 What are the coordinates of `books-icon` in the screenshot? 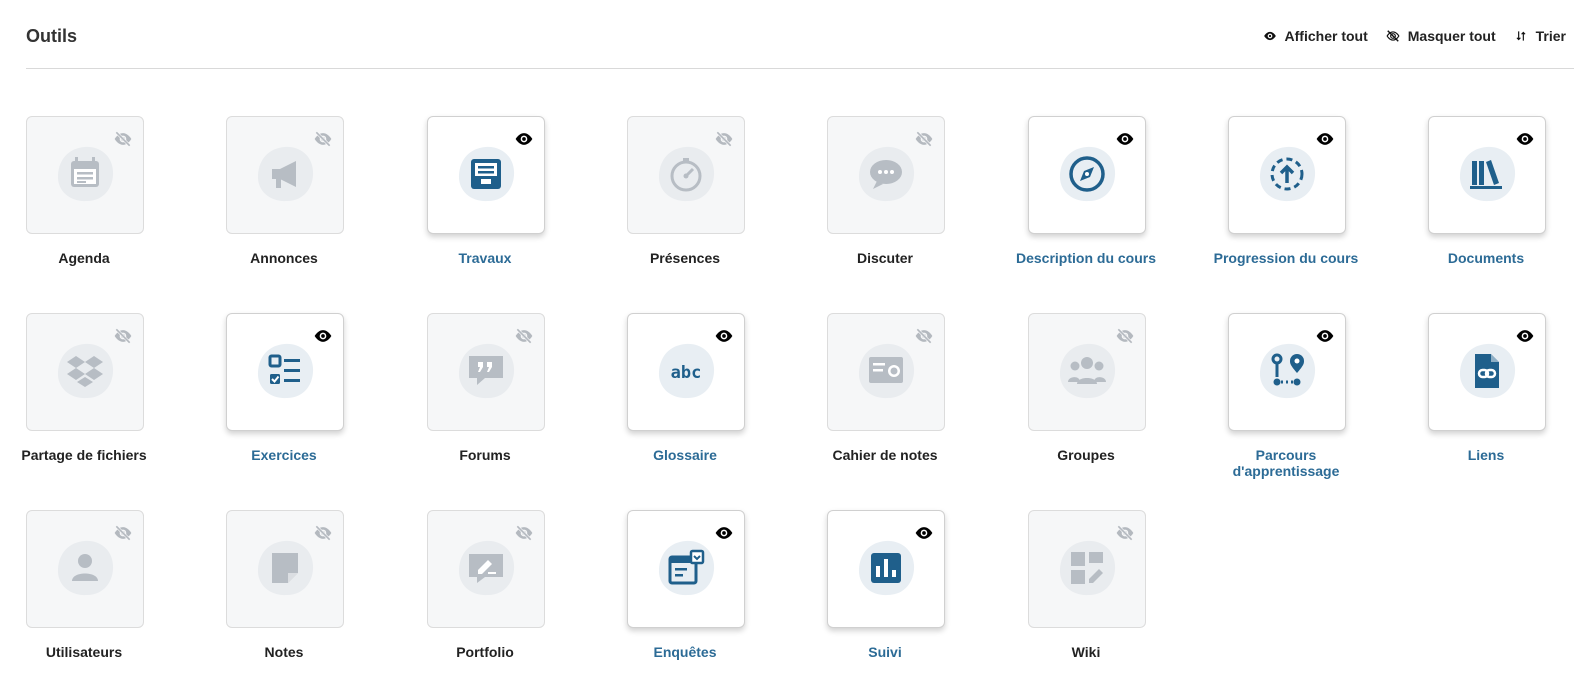 It's located at (1487, 174).